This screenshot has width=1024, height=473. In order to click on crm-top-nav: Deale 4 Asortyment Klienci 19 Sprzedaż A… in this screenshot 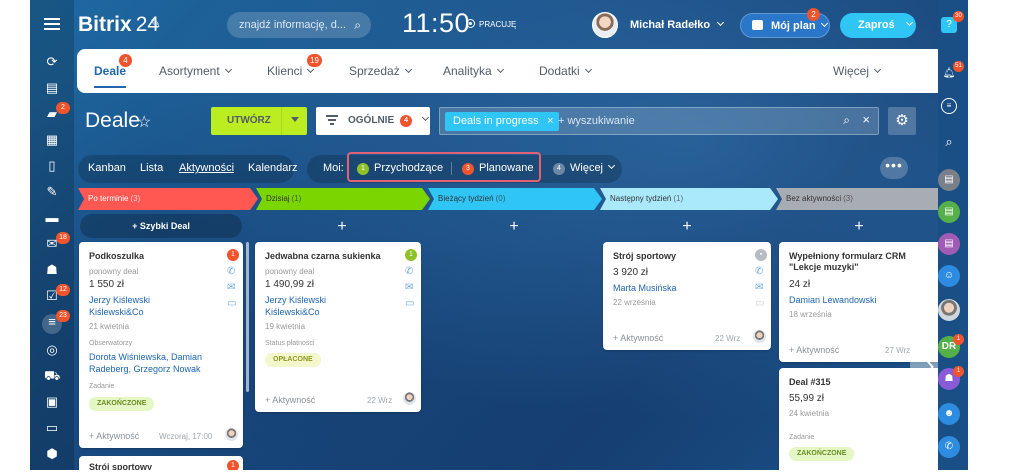, I will do `click(510, 71)`.